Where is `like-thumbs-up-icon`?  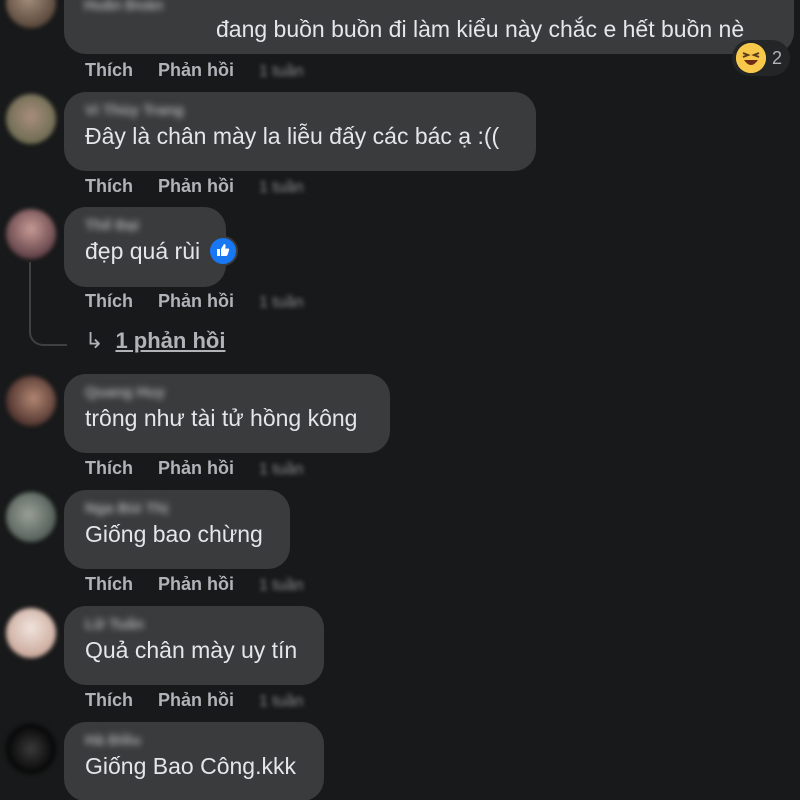
like-thumbs-up-icon is located at coordinates (223, 250).